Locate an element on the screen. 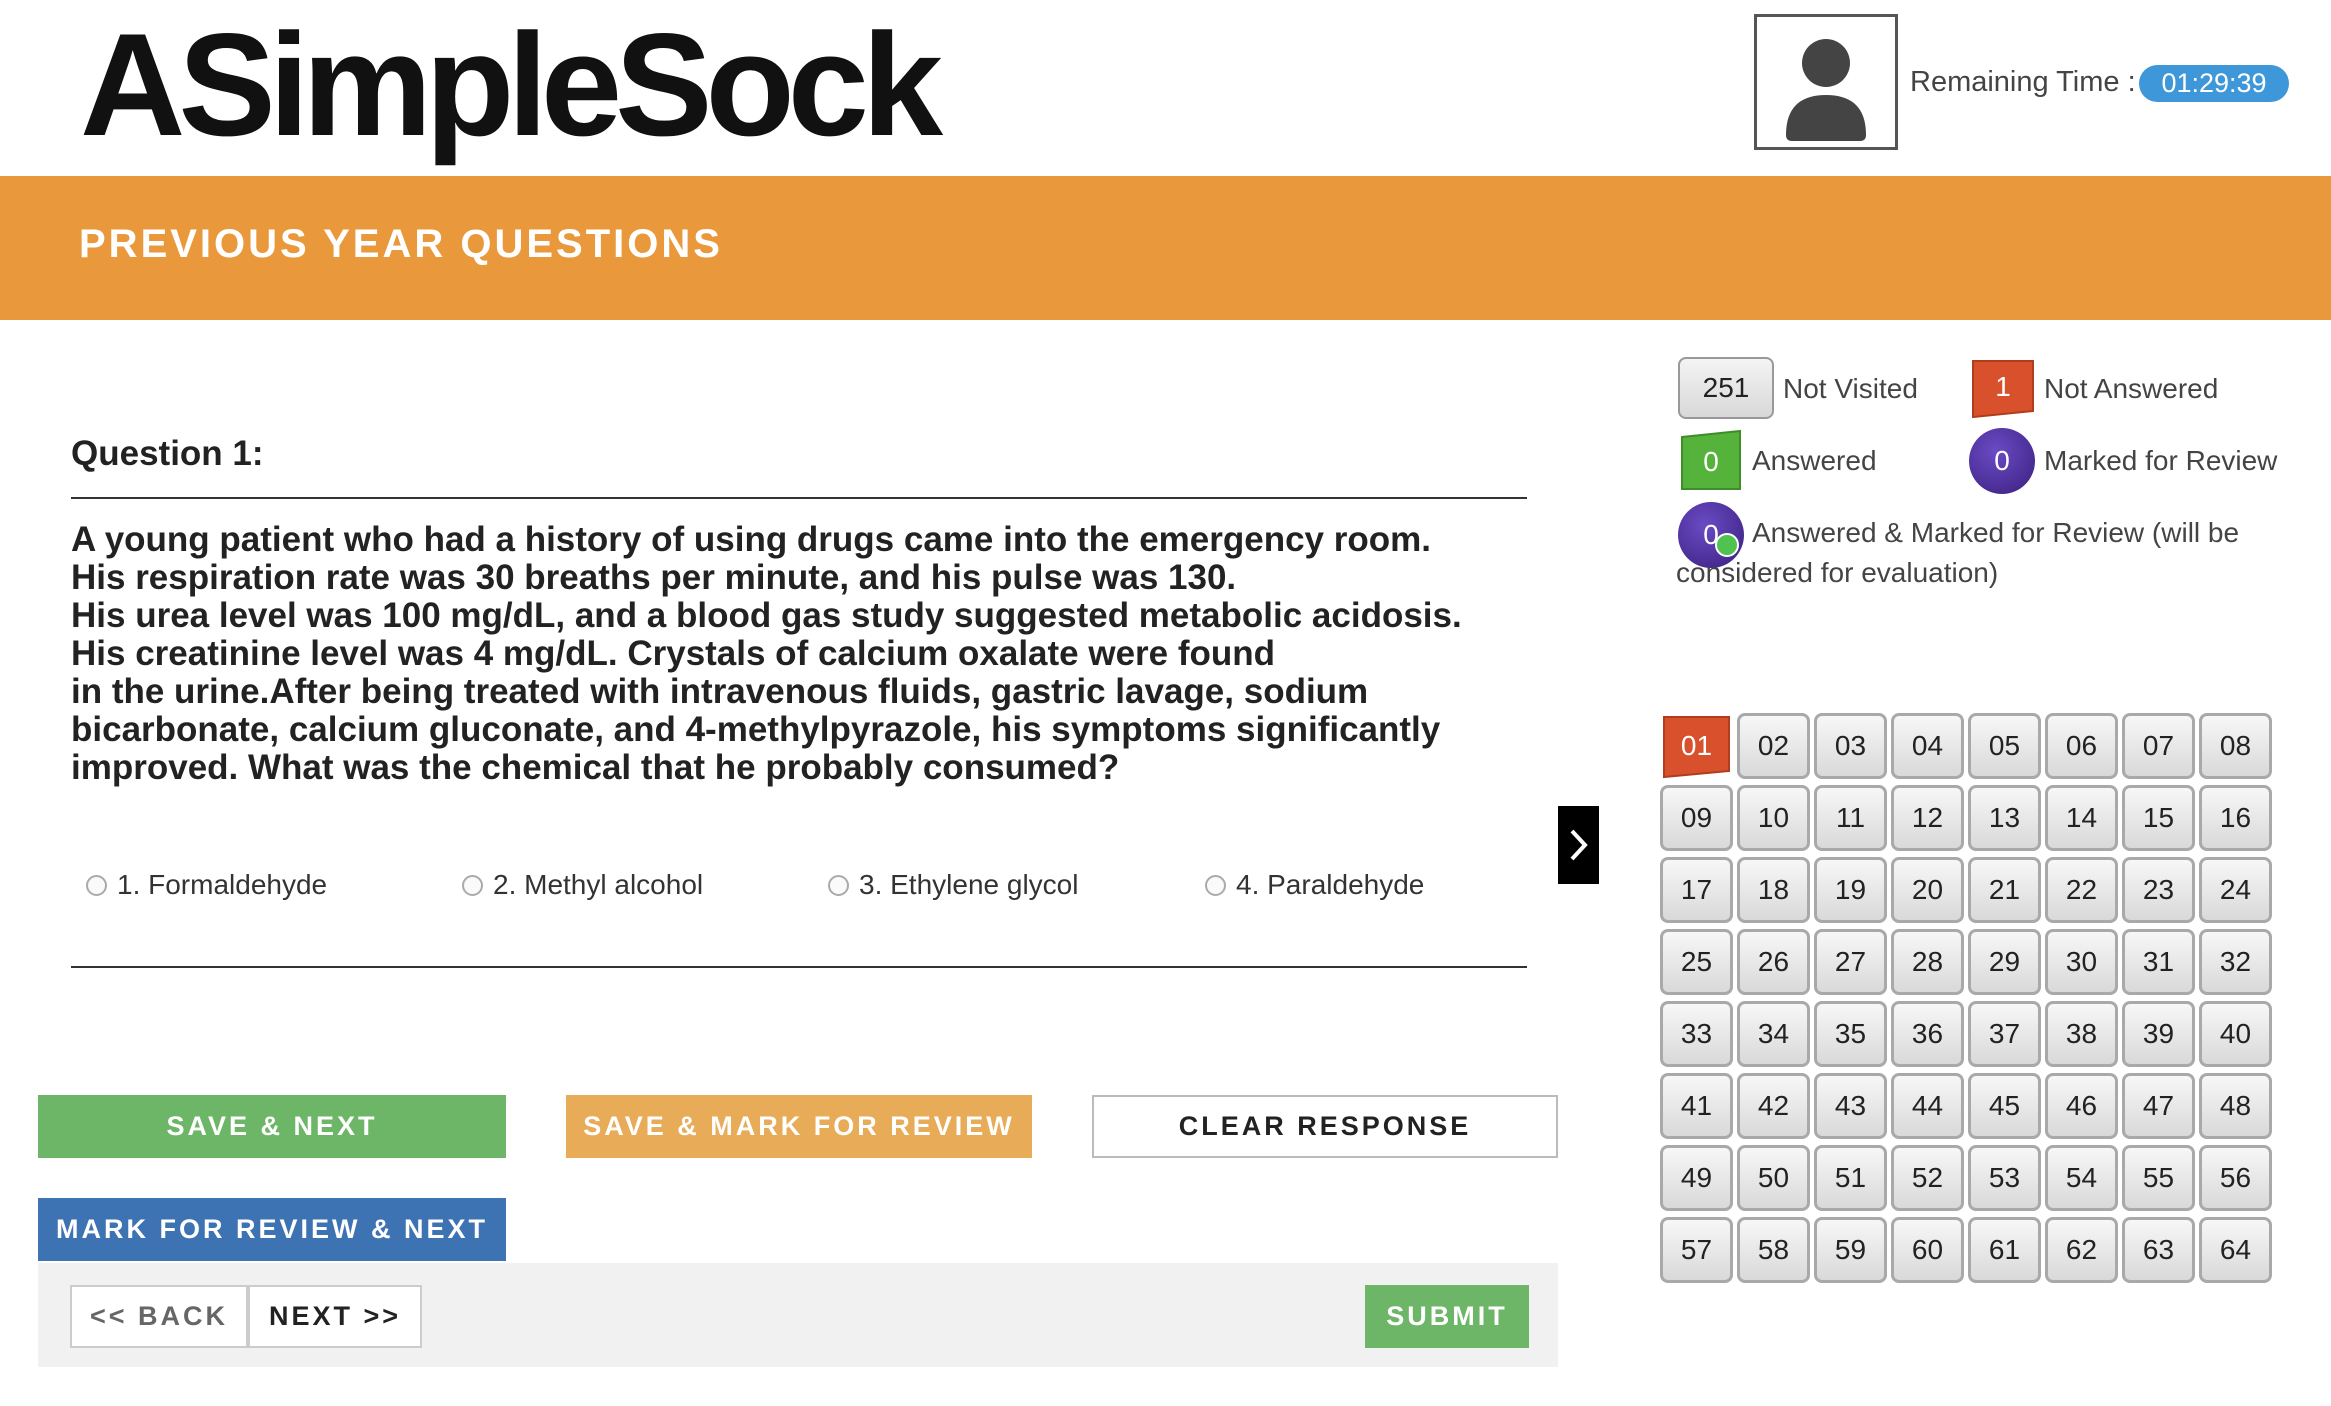 The height and width of the screenshot is (1406, 2331). palette-question-button: 16 is located at coordinates (2235, 818).